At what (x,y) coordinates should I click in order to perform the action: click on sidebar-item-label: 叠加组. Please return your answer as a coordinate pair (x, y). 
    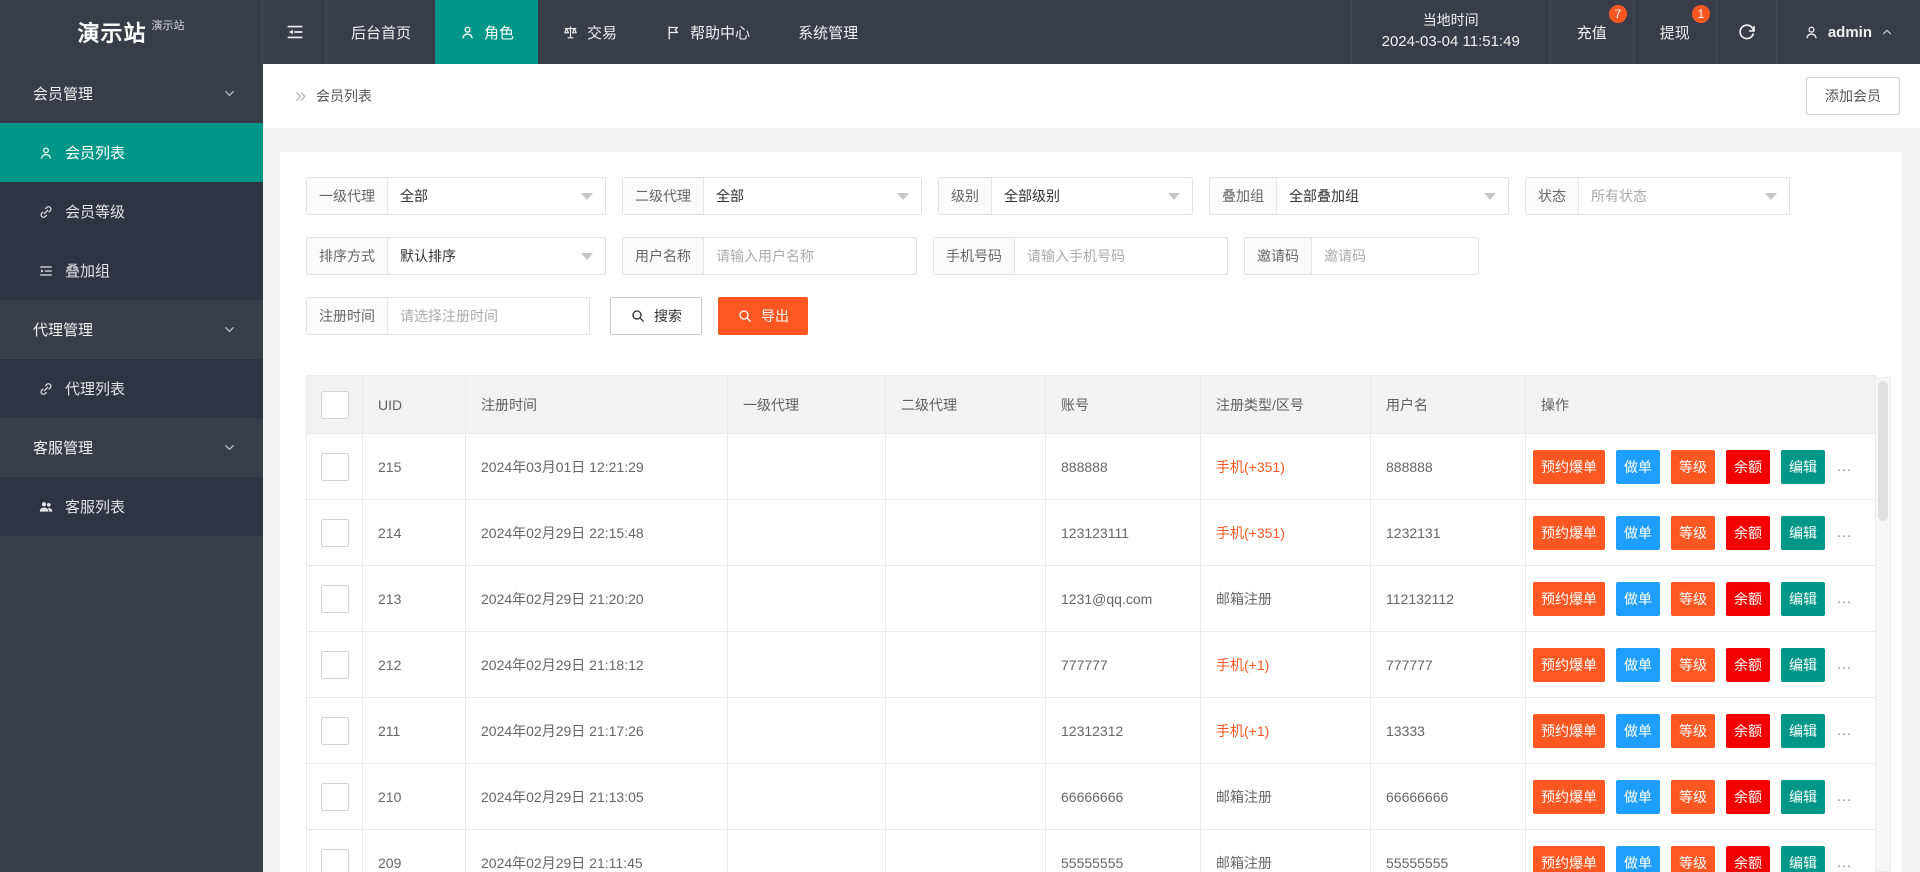
    Looking at the image, I should click on (88, 271).